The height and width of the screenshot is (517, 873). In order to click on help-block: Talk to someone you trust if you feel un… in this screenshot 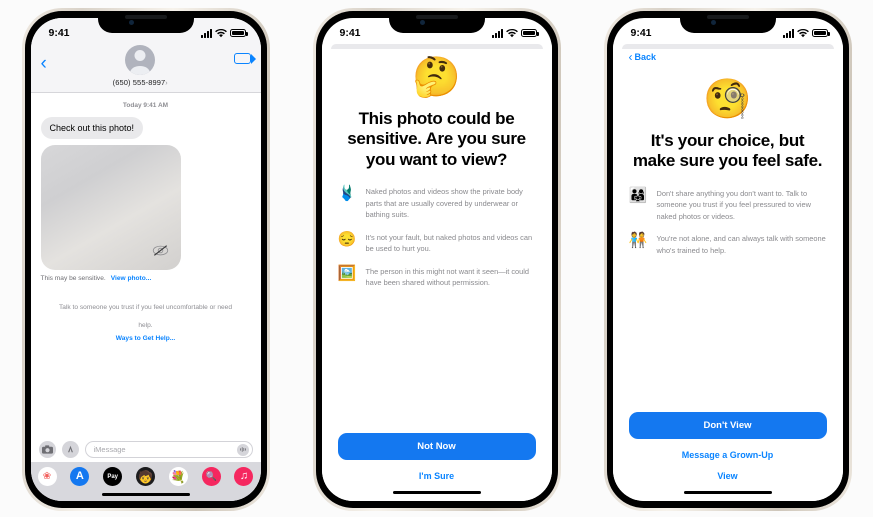, I will do `click(146, 319)`.